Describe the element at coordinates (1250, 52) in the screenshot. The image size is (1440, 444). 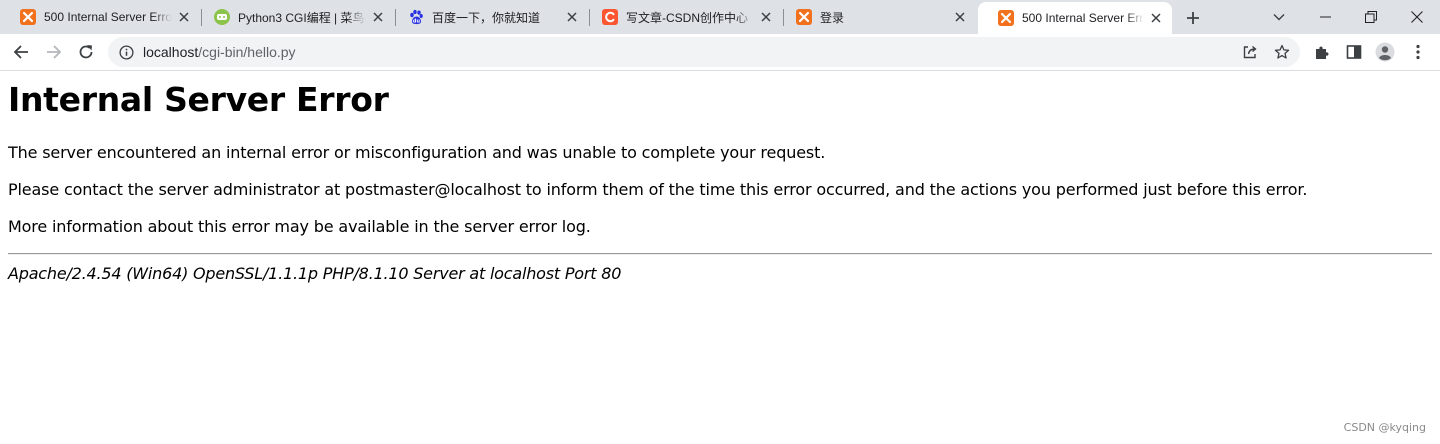
I see `share-icon` at that location.